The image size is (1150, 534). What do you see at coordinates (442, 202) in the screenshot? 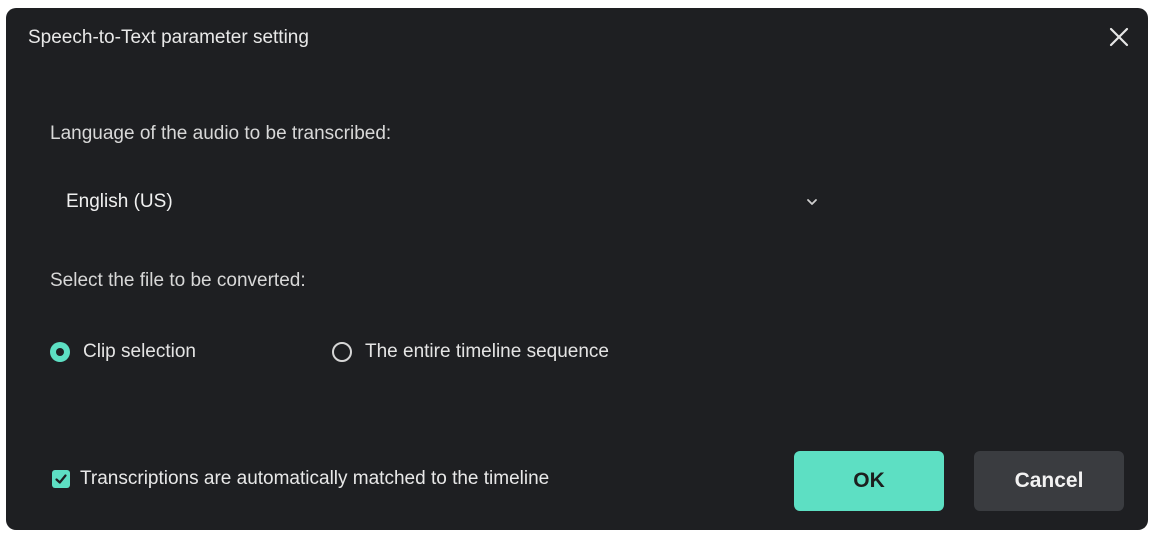
I see `language-select: English (US)` at bounding box center [442, 202].